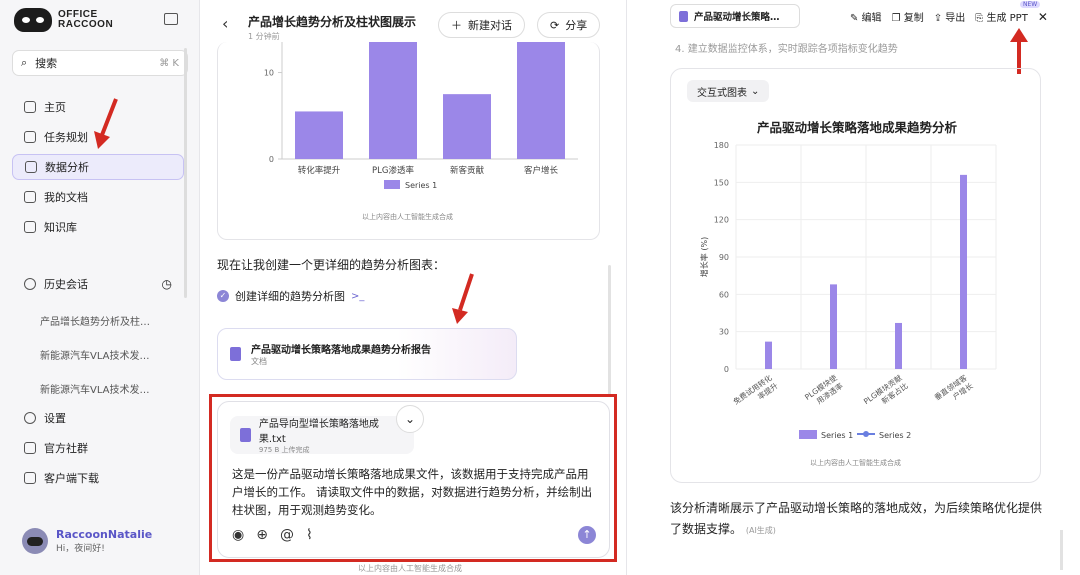  Describe the element at coordinates (332, 22) in the screenshot. I see `page-title: 产品增长趋势分析及柱状图展示` at that location.